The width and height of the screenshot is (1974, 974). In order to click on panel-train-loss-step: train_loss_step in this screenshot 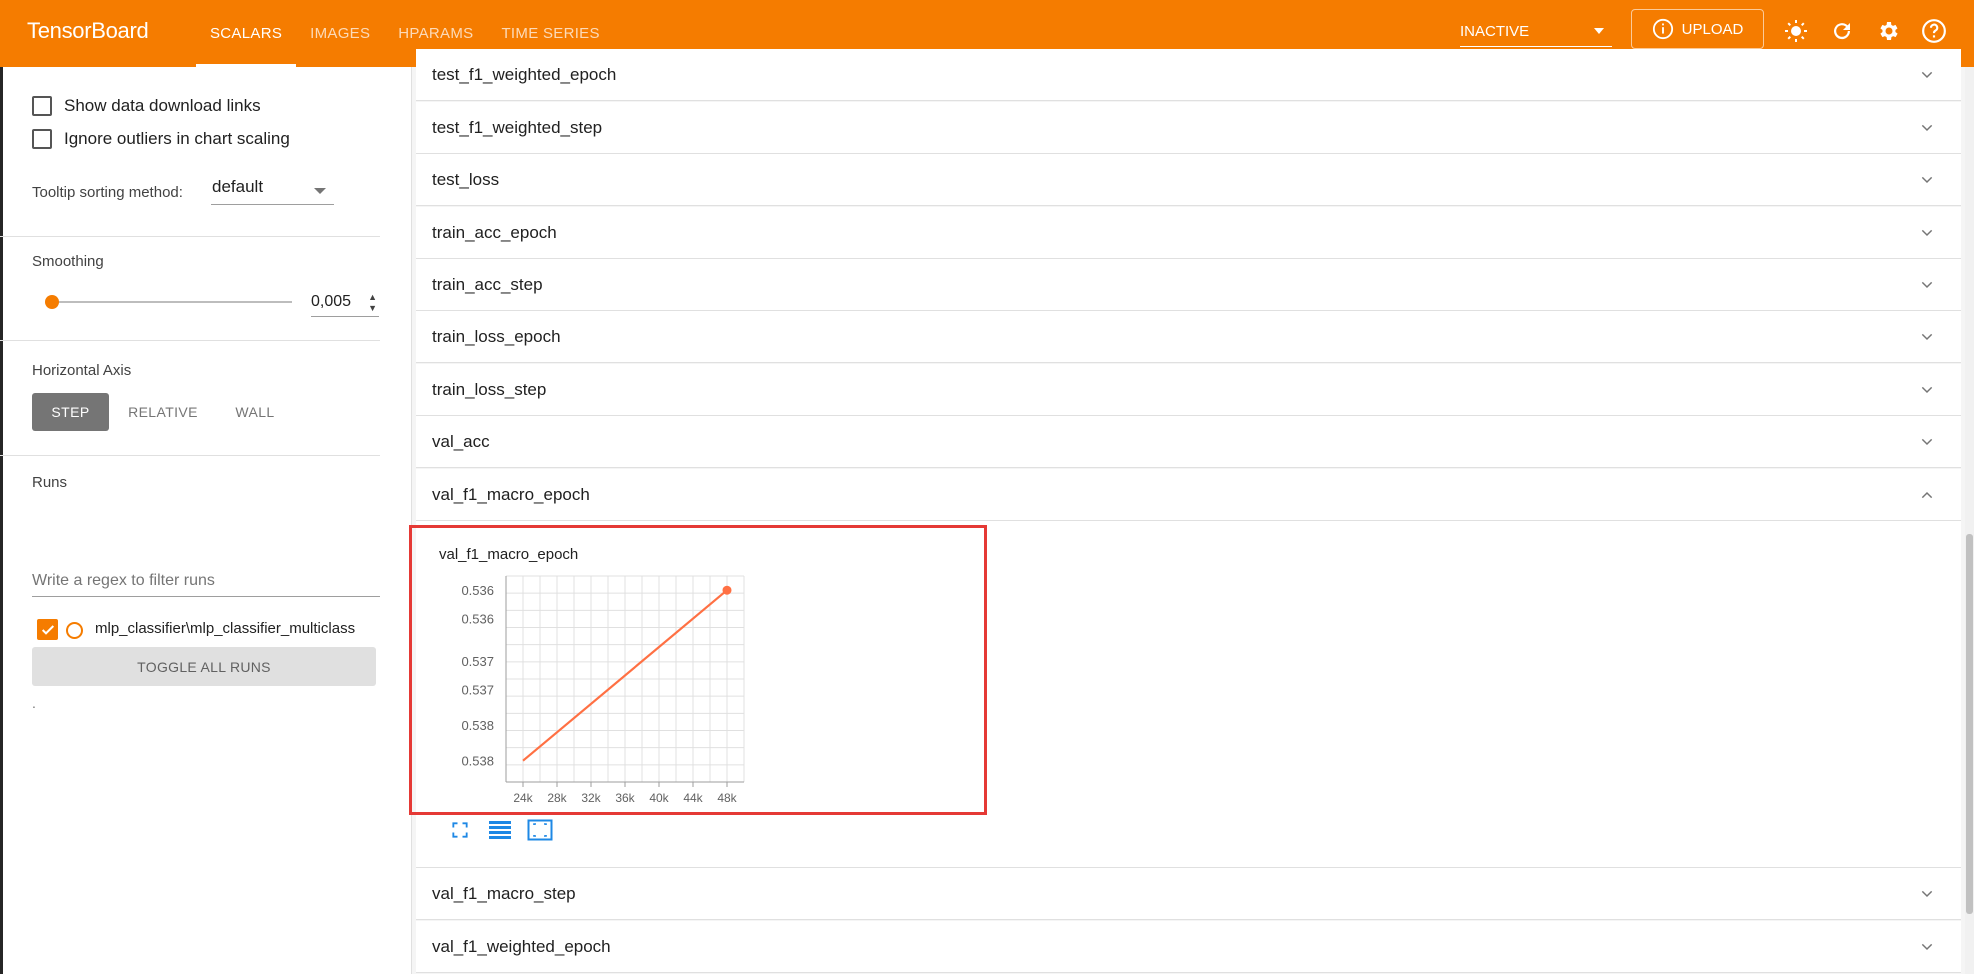, I will do `click(1188, 390)`.